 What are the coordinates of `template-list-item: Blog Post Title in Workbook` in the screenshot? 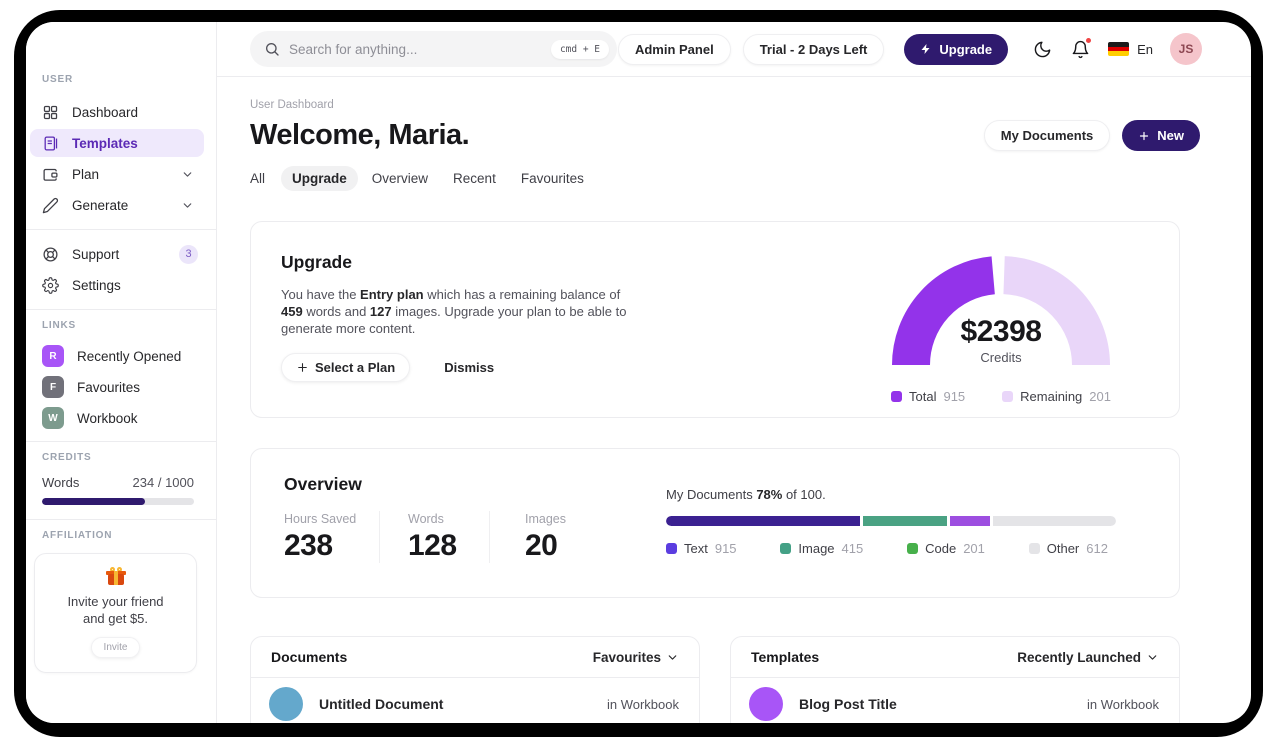 It's located at (955, 699).